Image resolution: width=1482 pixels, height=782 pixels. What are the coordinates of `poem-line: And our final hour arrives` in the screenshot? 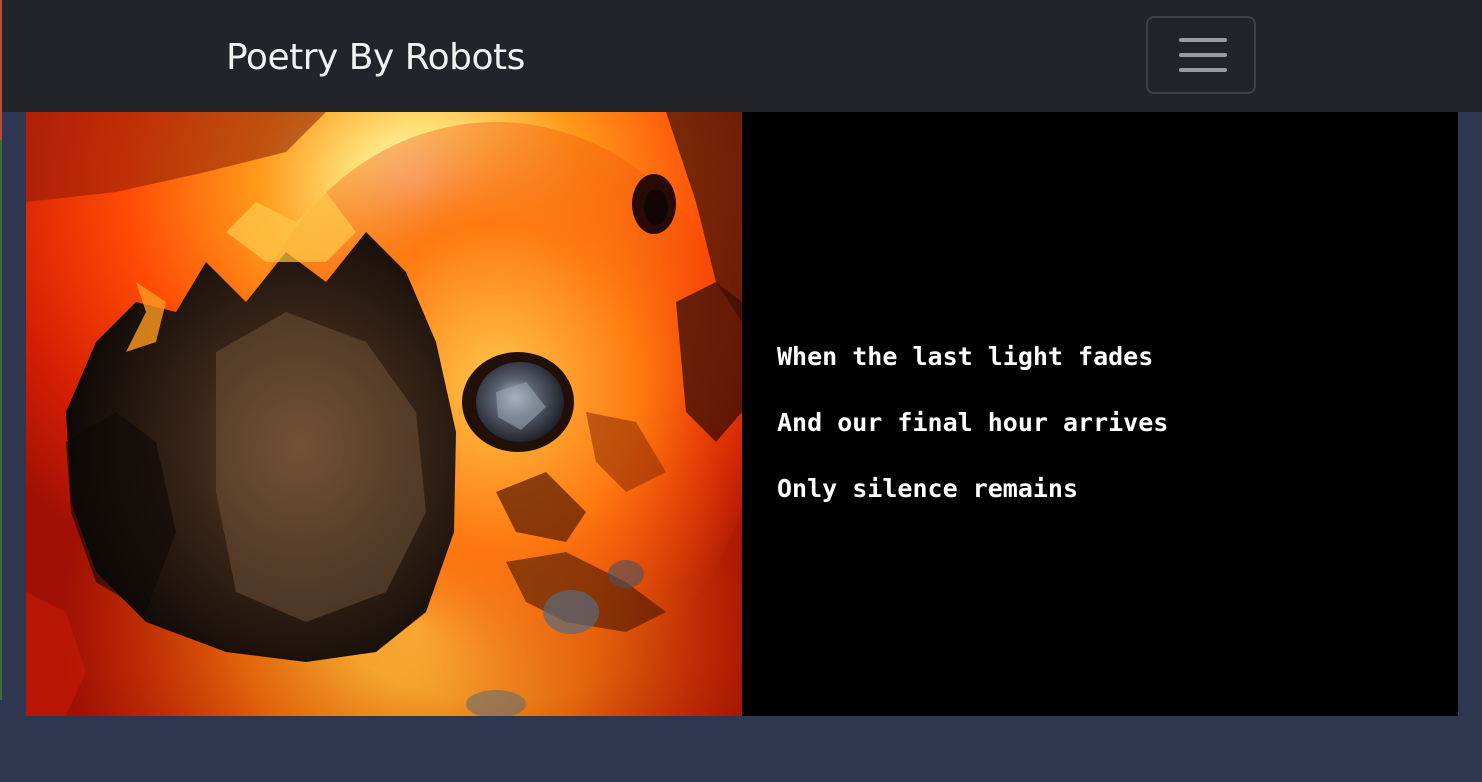 It's located at (973, 422).